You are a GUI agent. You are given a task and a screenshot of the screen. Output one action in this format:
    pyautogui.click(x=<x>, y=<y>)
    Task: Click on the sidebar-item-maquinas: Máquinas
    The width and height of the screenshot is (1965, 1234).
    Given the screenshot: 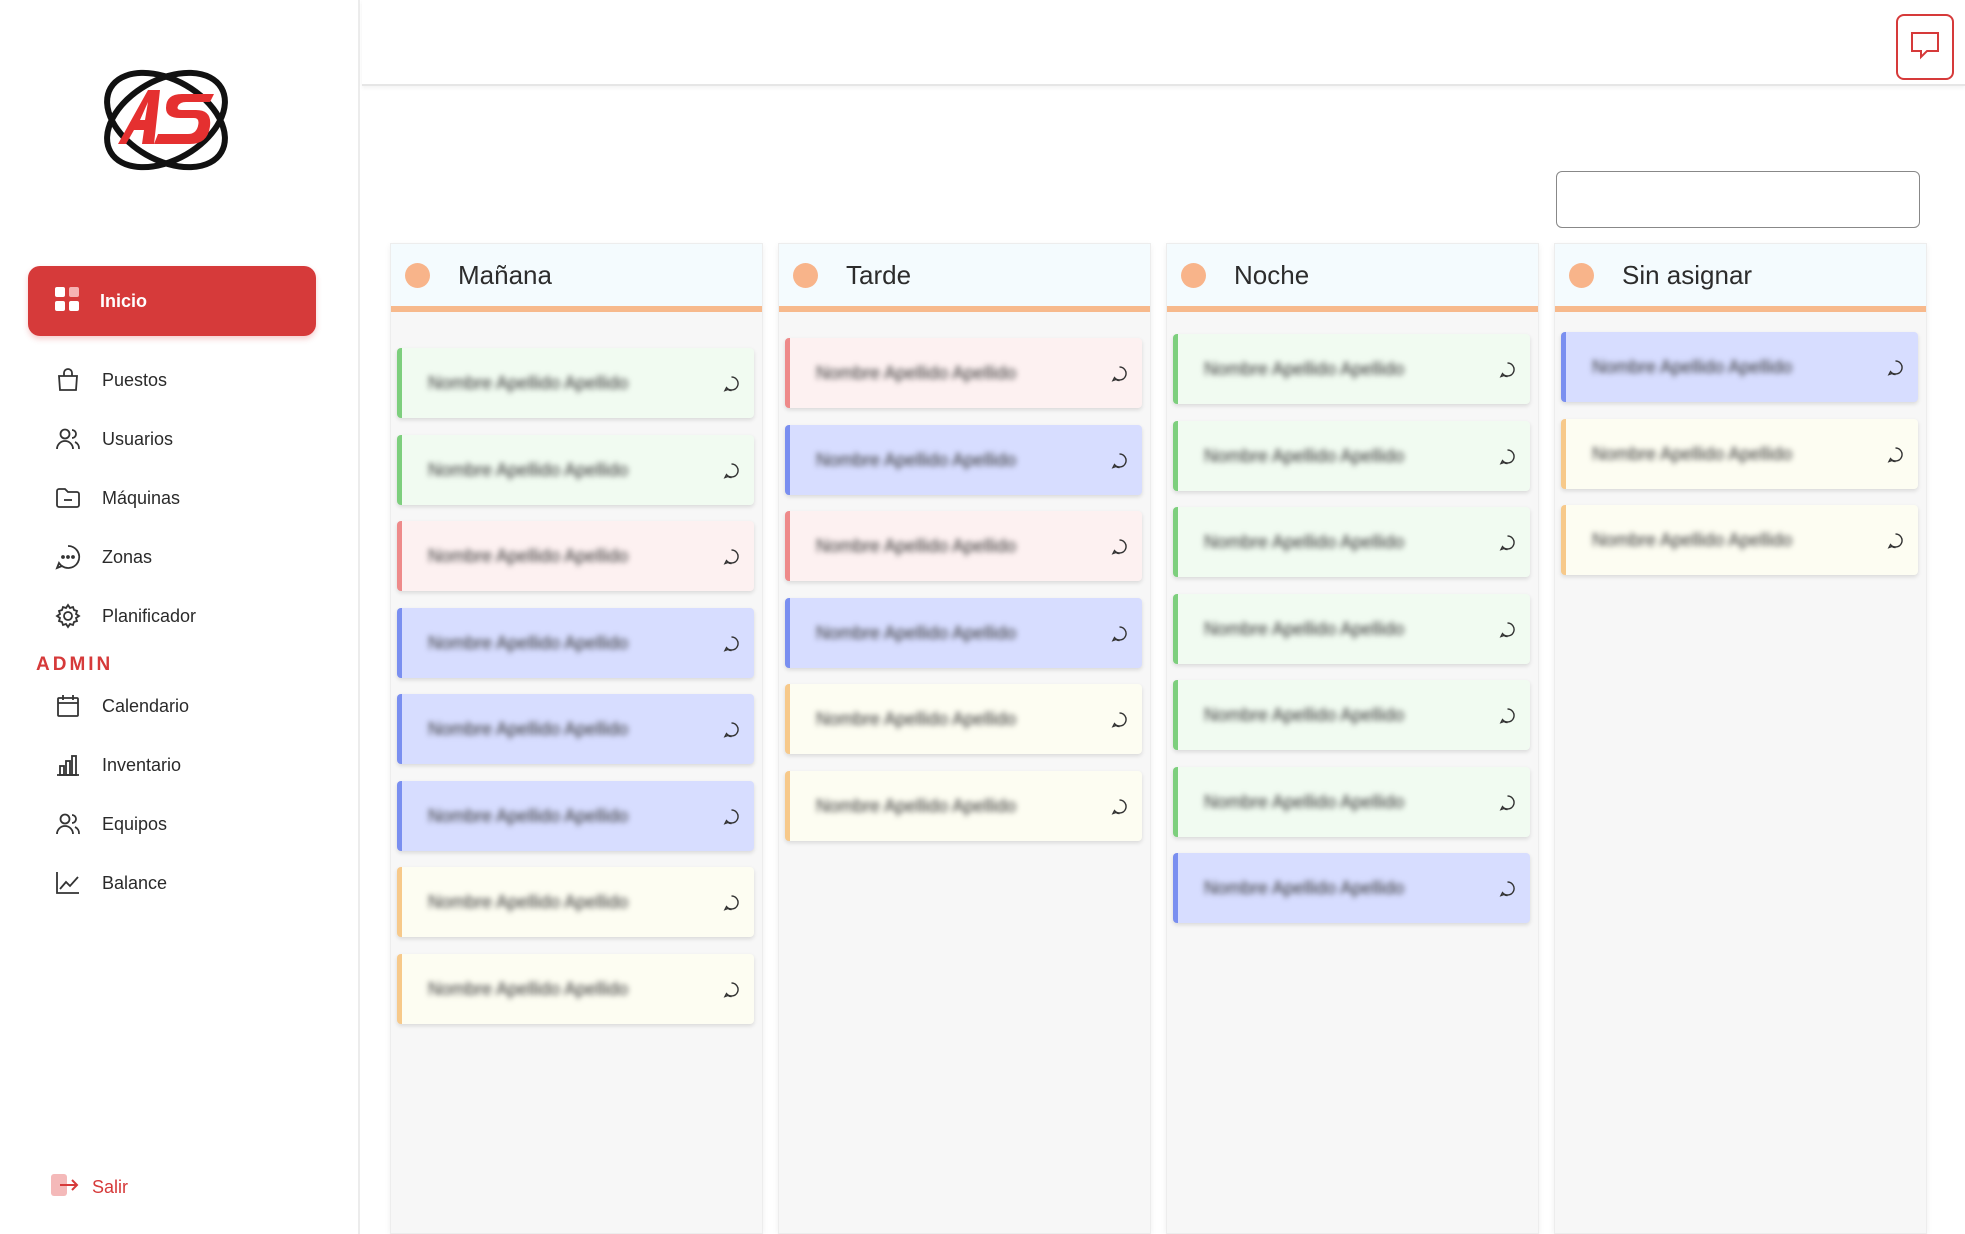 What is the action you would take?
    pyautogui.click(x=116, y=498)
    